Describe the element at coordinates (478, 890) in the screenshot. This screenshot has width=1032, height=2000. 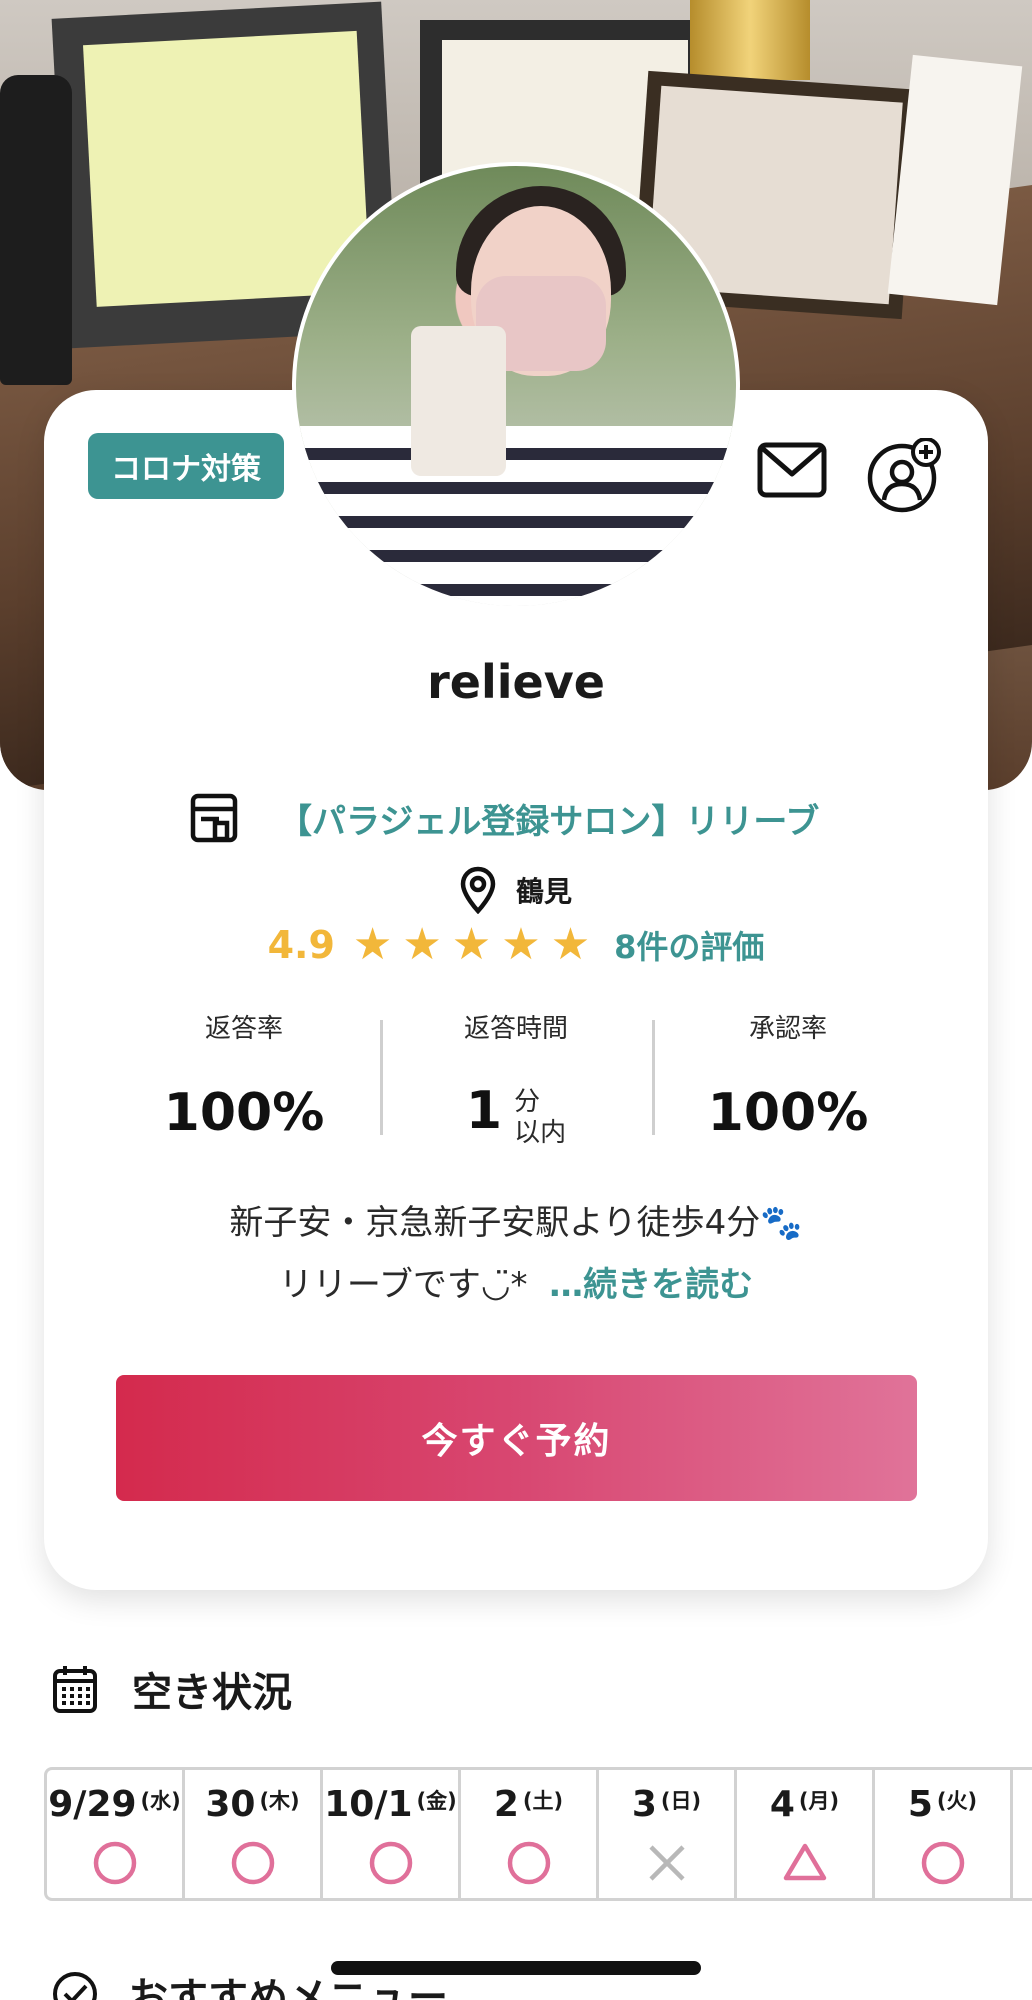
I see `location-pin-icon` at that location.